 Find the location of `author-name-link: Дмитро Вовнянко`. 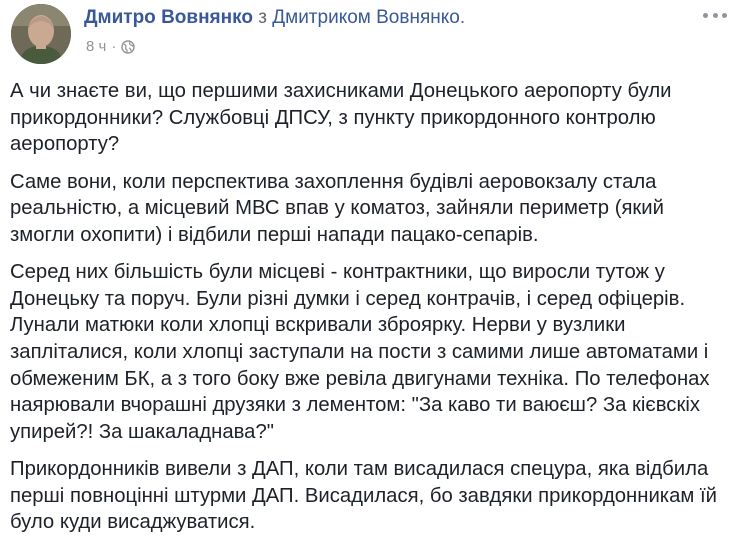

author-name-link: Дмитро Вовнянко is located at coordinates (168, 17).